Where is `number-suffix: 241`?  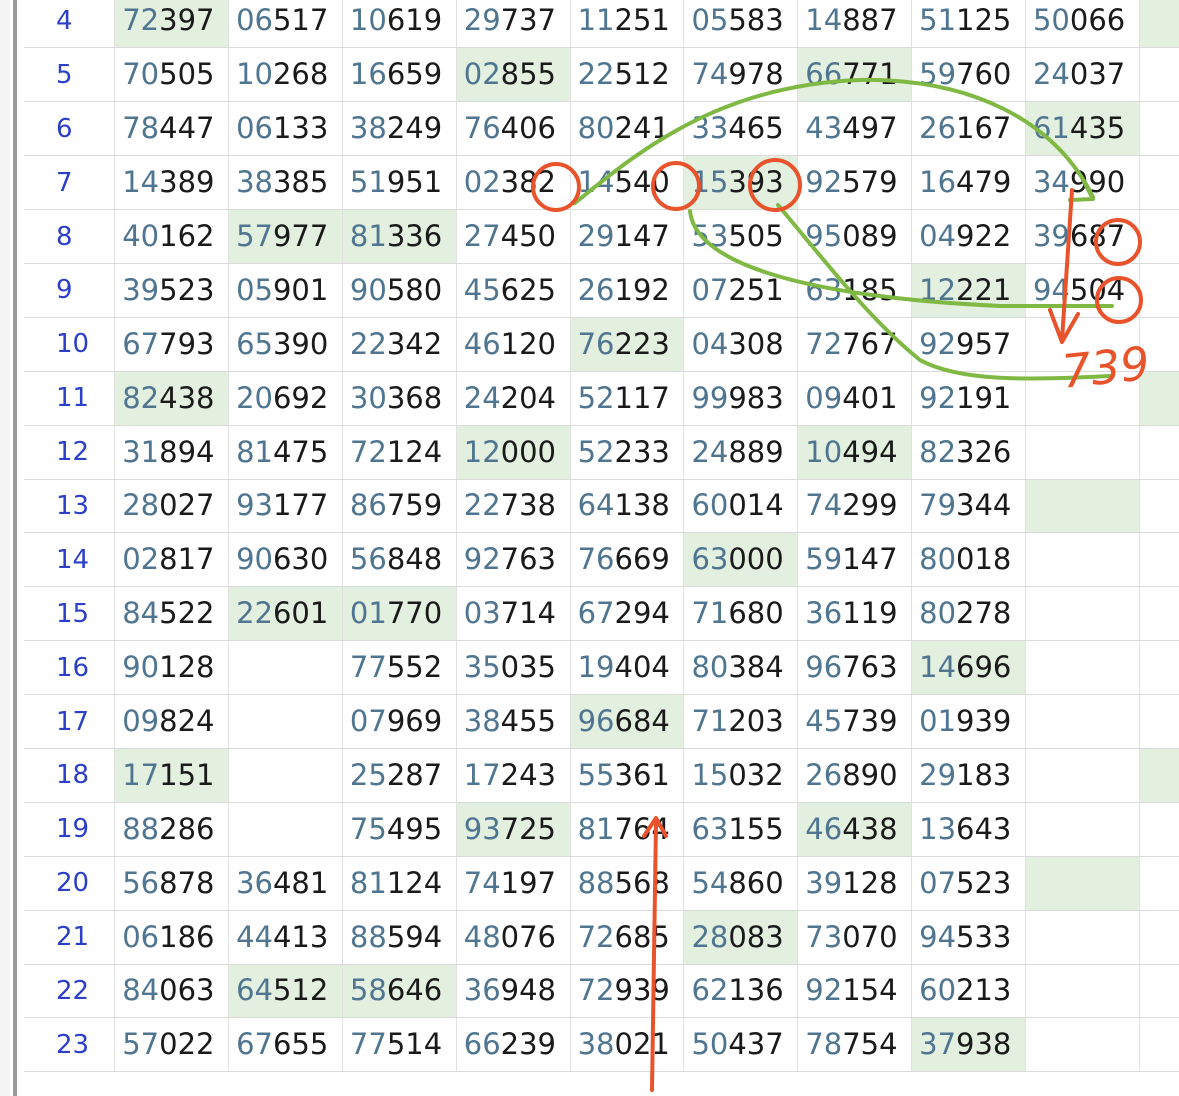 number-suffix: 241 is located at coordinates (642, 128).